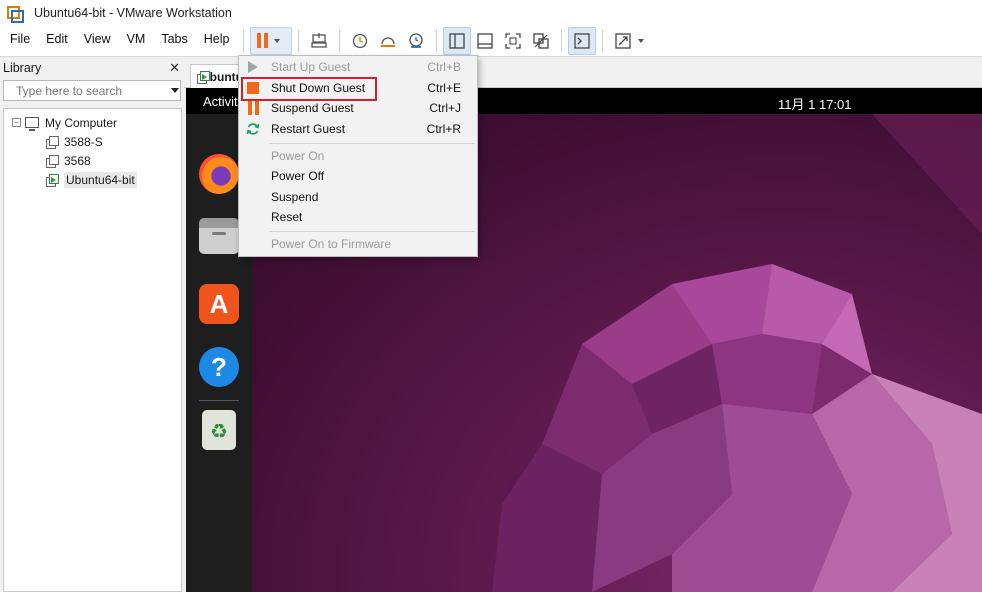  I want to click on menu-item-shortcut: Ctrl+E, so click(444, 88).